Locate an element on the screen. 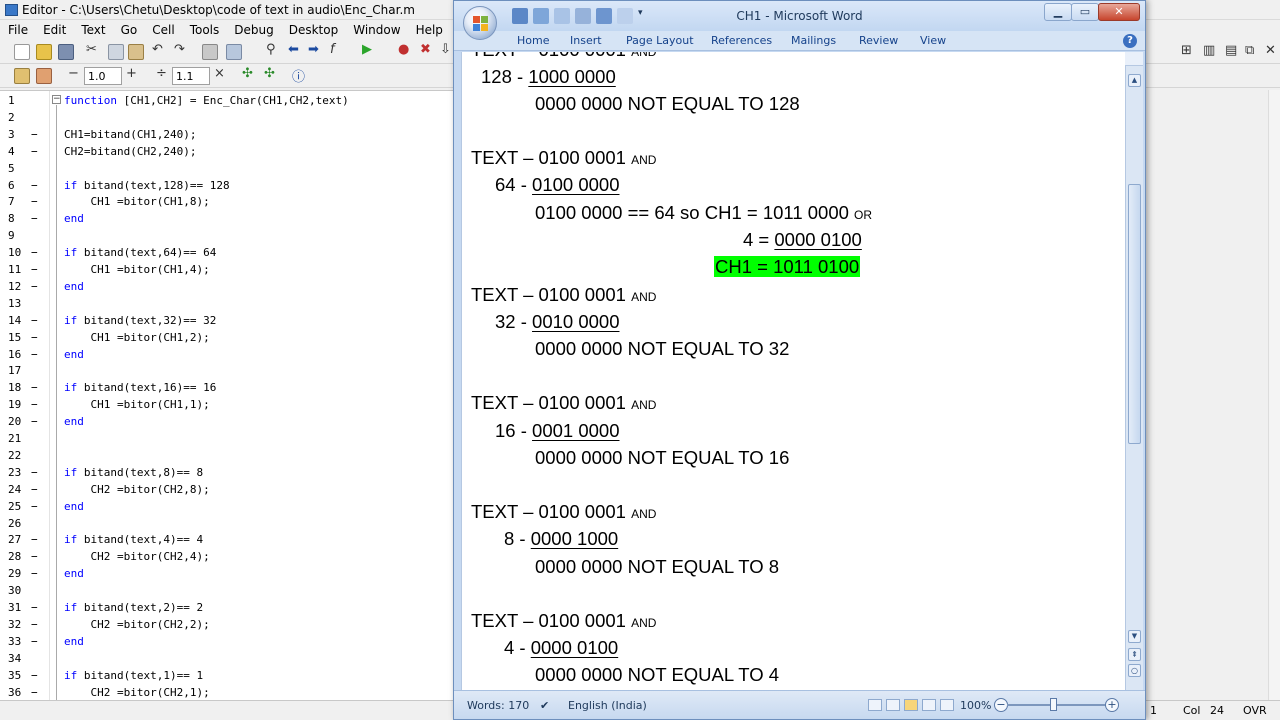 This screenshot has height=720, width=1280. scroll-down-button: ▼ is located at coordinates (1134, 636).